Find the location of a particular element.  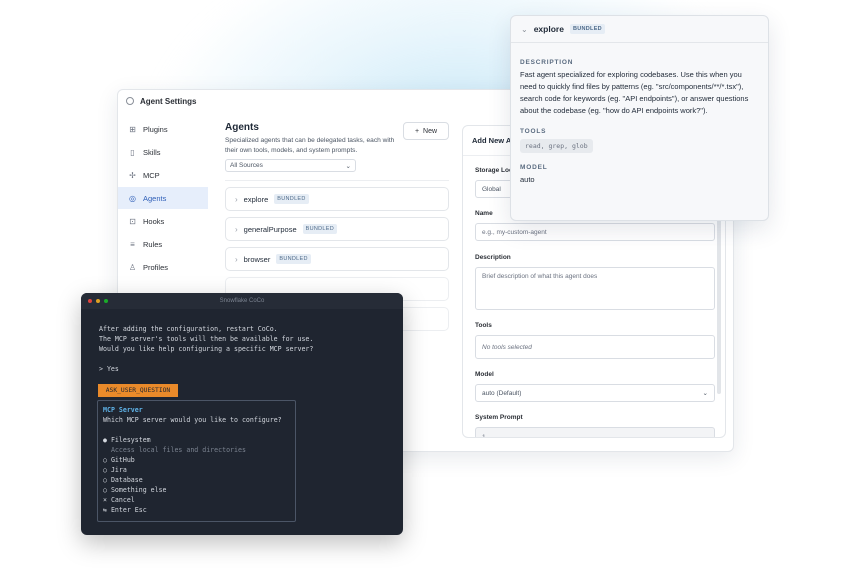

option-github: ○ GitHub is located at coordinates (119, 460).